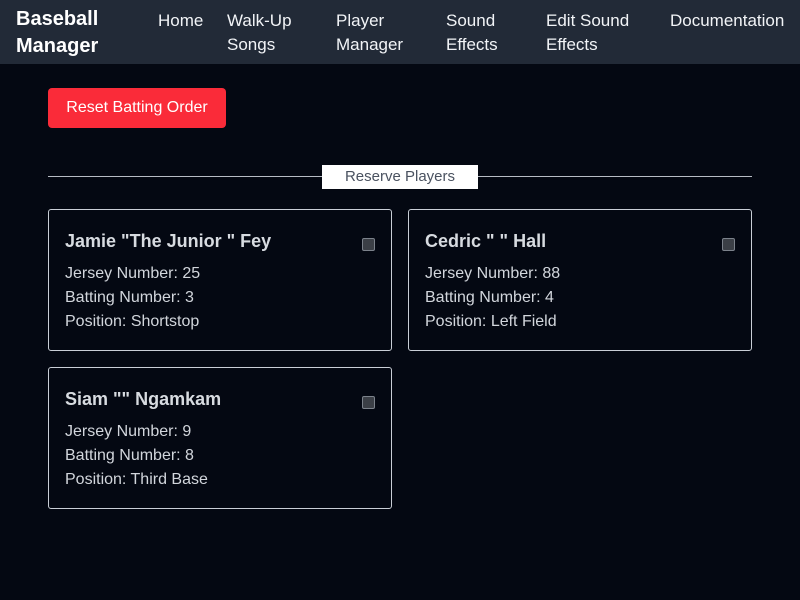 The image size is (800, 600). Describe the element at coordinates (493, 273) in the screenshot. I see `player-jersey-number: Jersey Number: 88` at that location.